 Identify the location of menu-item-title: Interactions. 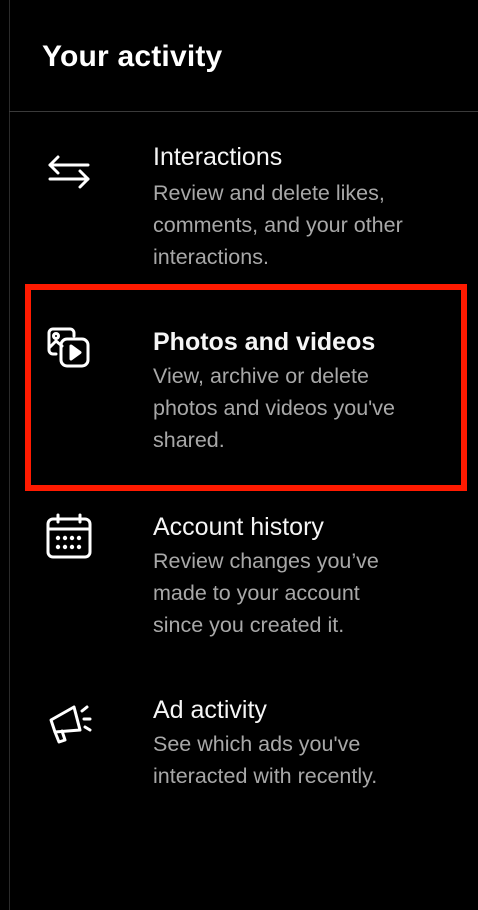
(218, 157).